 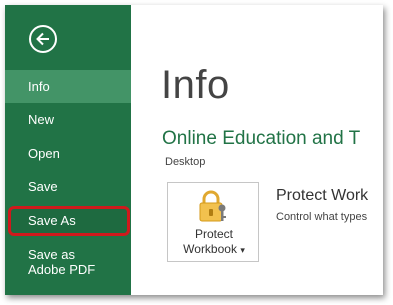 I want to click on protect-button-label-2: Workbook ▾, so click(x=214, y=249).